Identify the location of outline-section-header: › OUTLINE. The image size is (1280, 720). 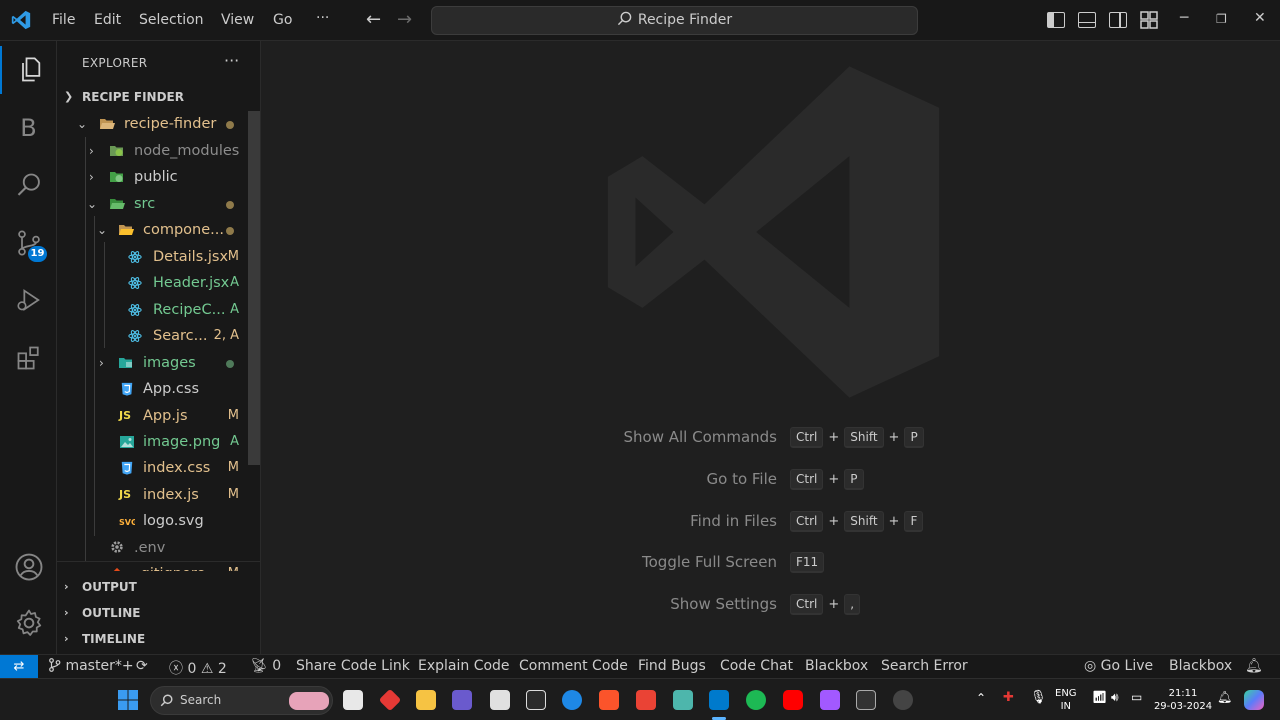
(158, 613).